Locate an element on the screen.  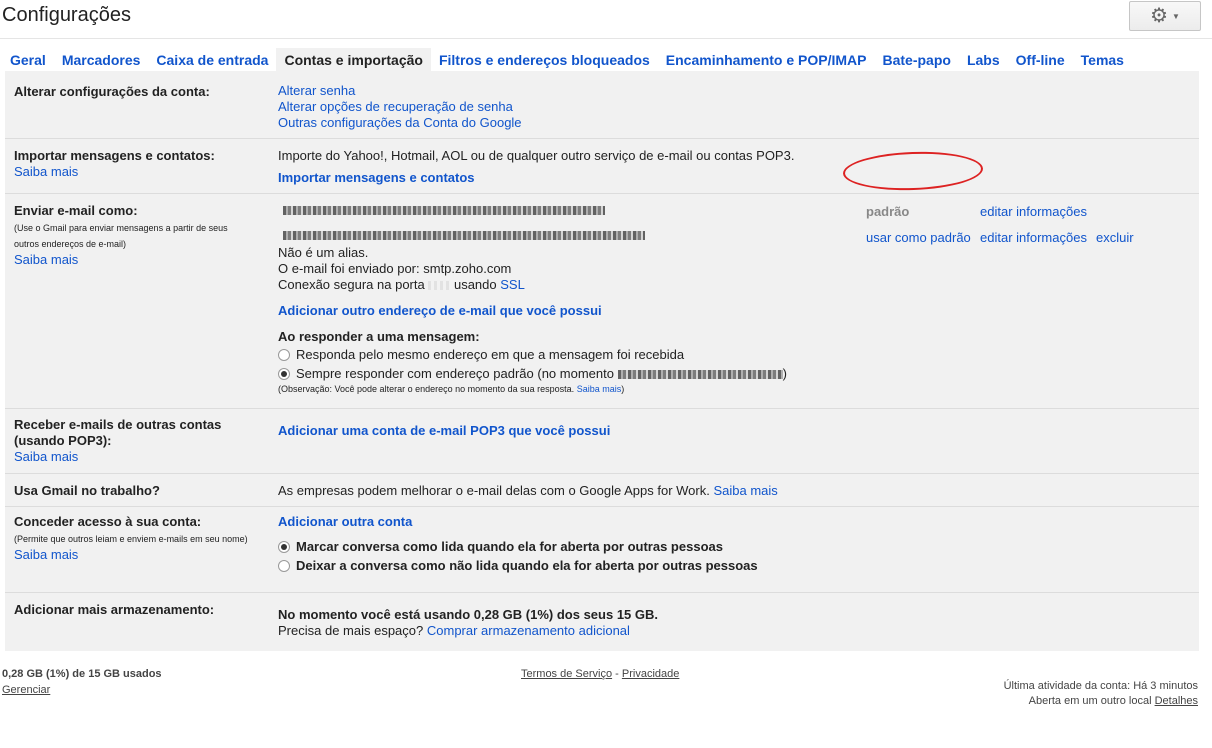
secure-using-text: usando is located at coordinates (475, 284).